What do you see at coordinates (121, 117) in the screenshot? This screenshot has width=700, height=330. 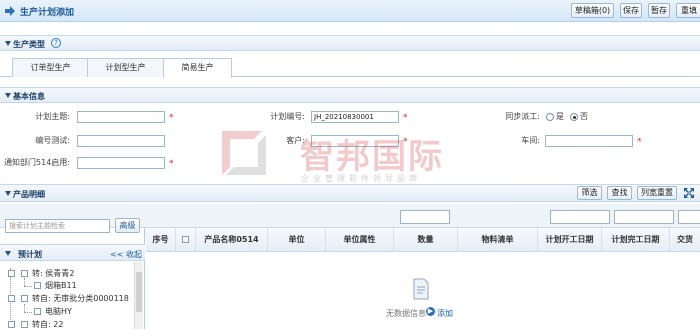 I see `subject-input` at bounding box center [121, 117].